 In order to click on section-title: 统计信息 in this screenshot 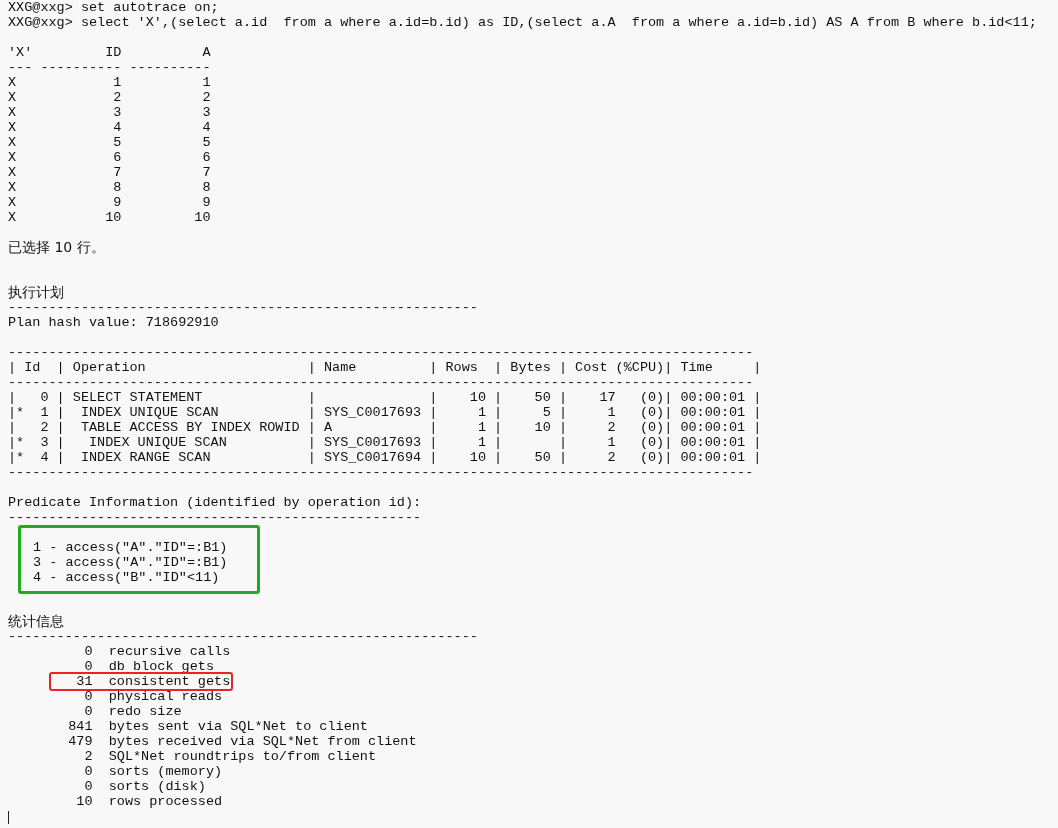, I will do `click(36, 621)`.